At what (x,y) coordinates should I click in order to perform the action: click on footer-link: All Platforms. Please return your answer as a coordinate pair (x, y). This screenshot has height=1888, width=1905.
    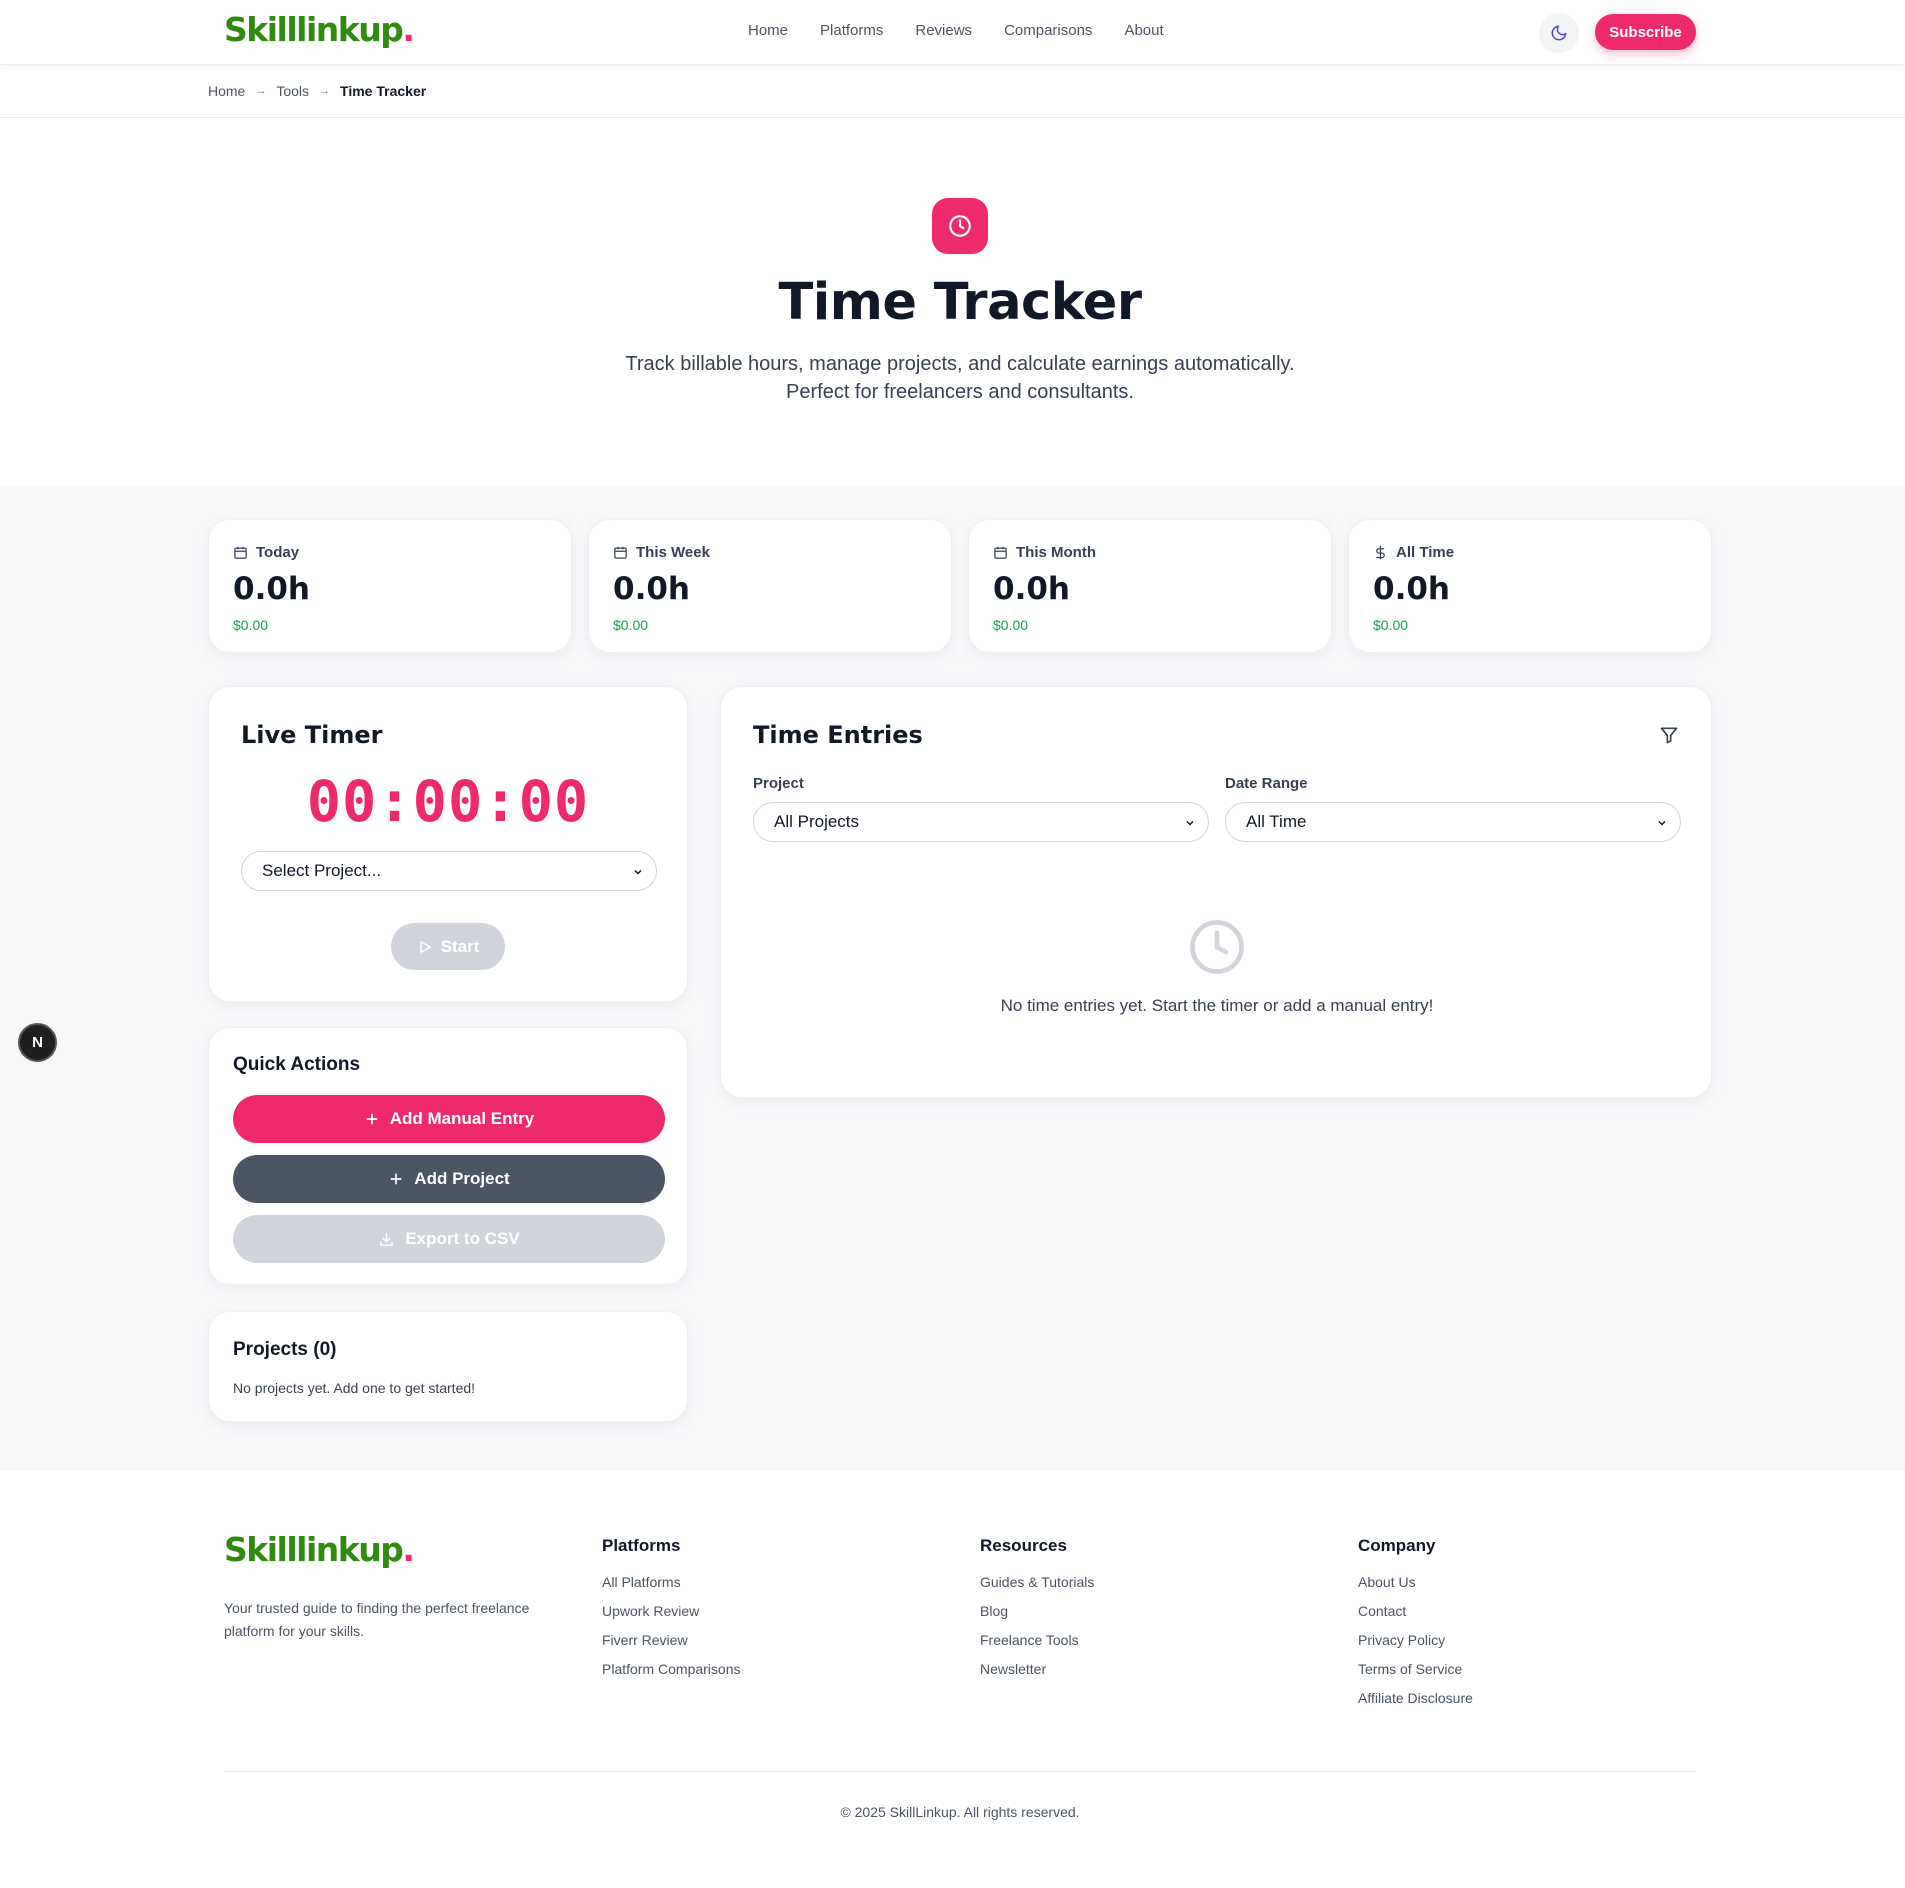
    Looking at the image, I should click on (671, 1582).